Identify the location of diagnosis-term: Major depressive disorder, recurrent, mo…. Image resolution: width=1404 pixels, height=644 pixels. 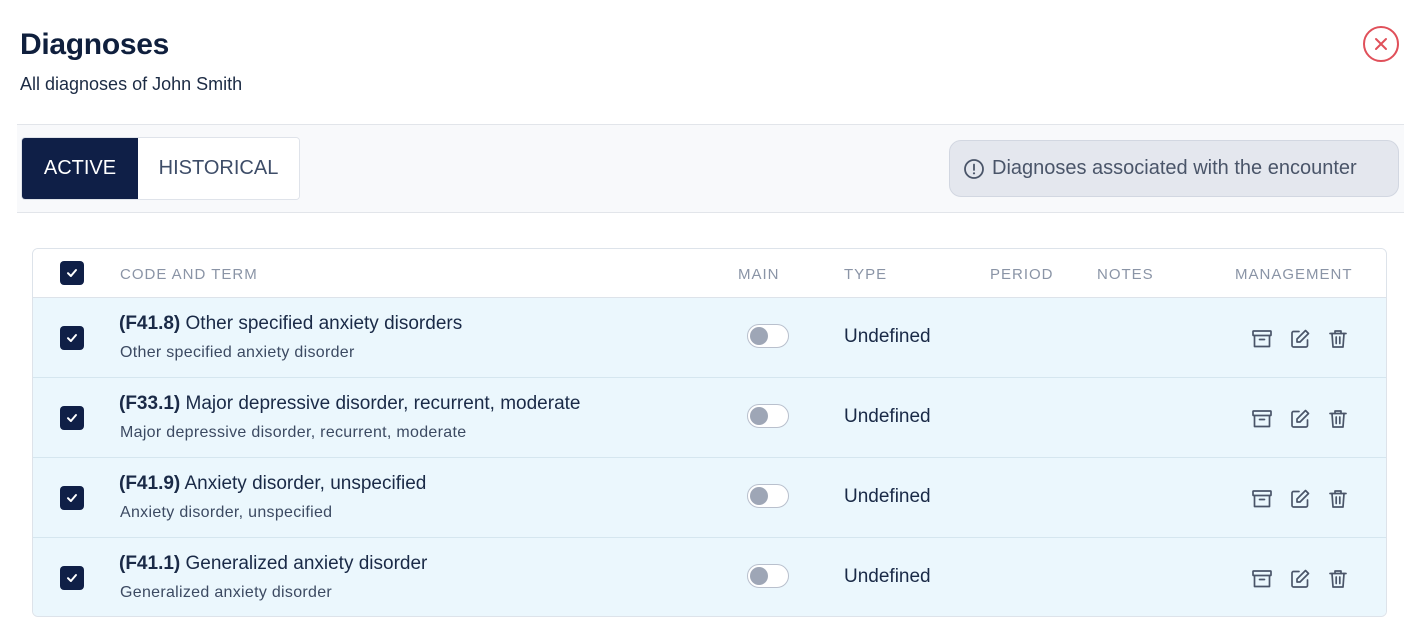
(383, 403).